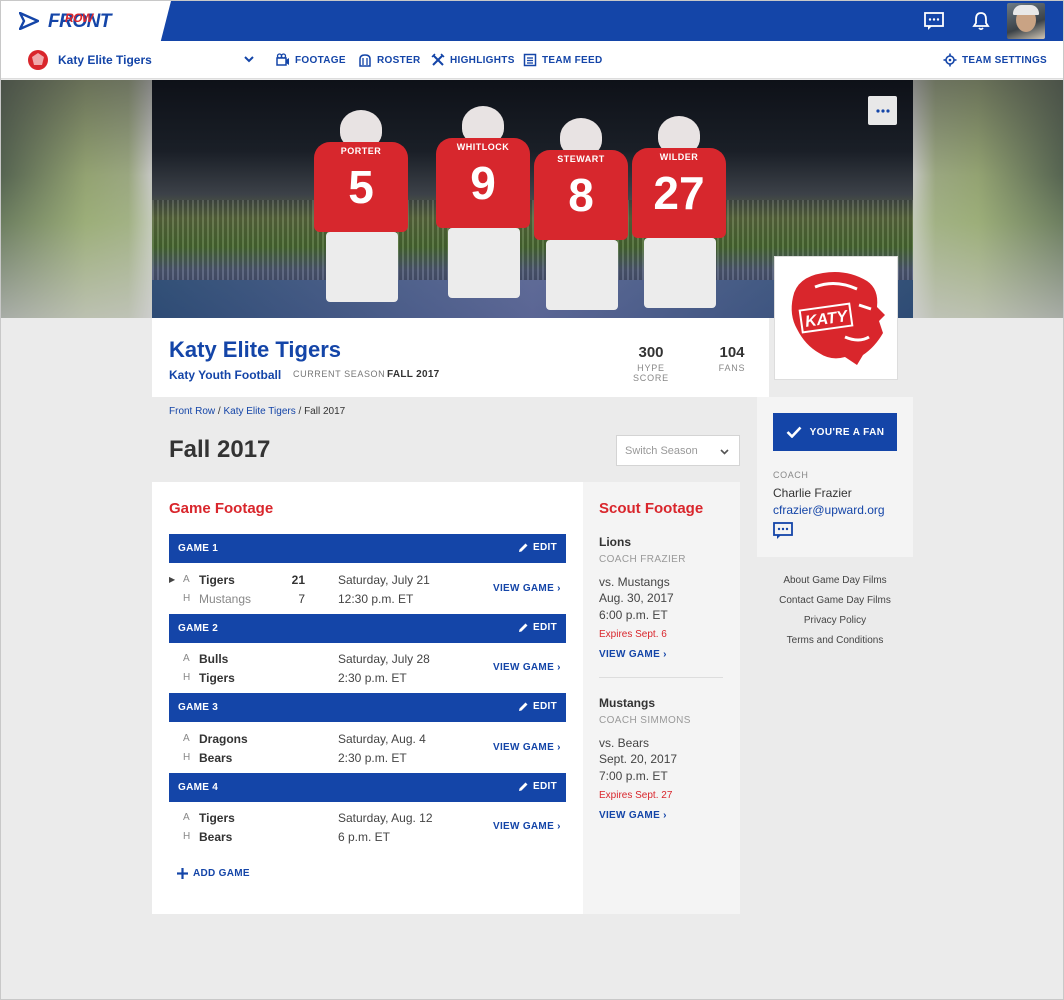 This screenshot has height=1000, width=1064. I want to click on player-name: WHITLOCK, so click(483, 147).